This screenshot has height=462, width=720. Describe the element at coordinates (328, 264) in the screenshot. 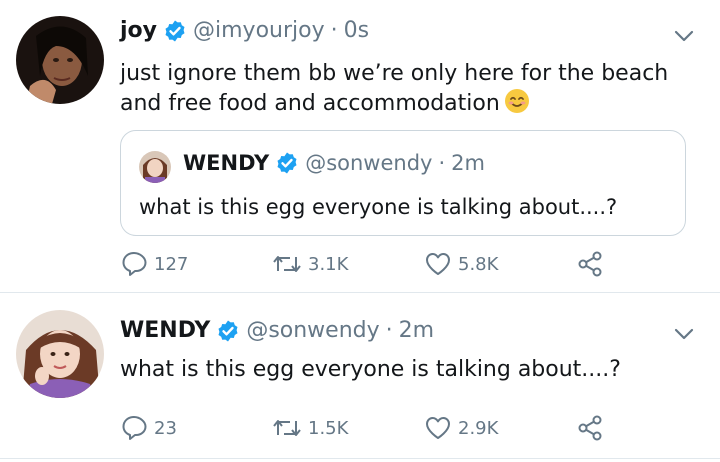

I see `retweet-count: 3.1K` at that location.